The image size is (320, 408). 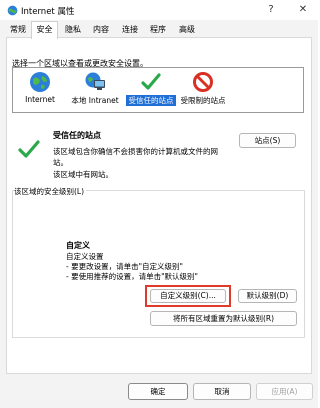 What do you see at coordinates (40, 99) in the screenshot?
I see `zone-label: Internet` at bounding box center [40, 99].